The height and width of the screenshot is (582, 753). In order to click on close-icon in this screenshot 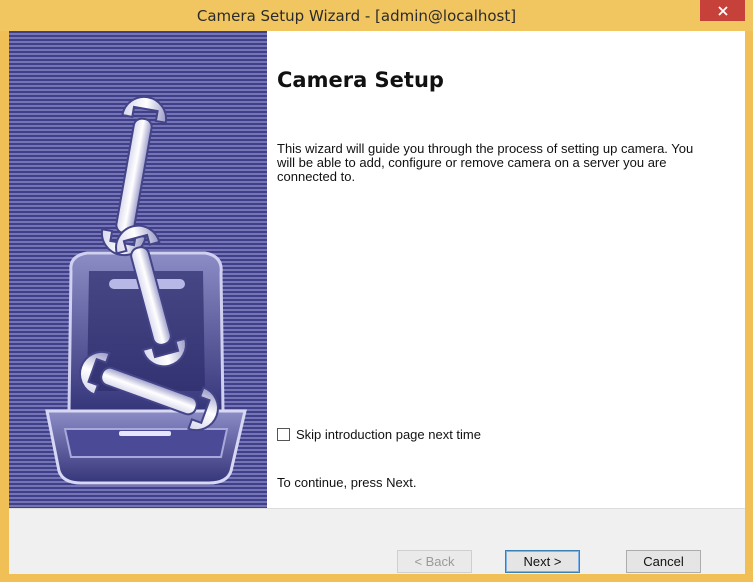, I will do `click(722, 10)`.